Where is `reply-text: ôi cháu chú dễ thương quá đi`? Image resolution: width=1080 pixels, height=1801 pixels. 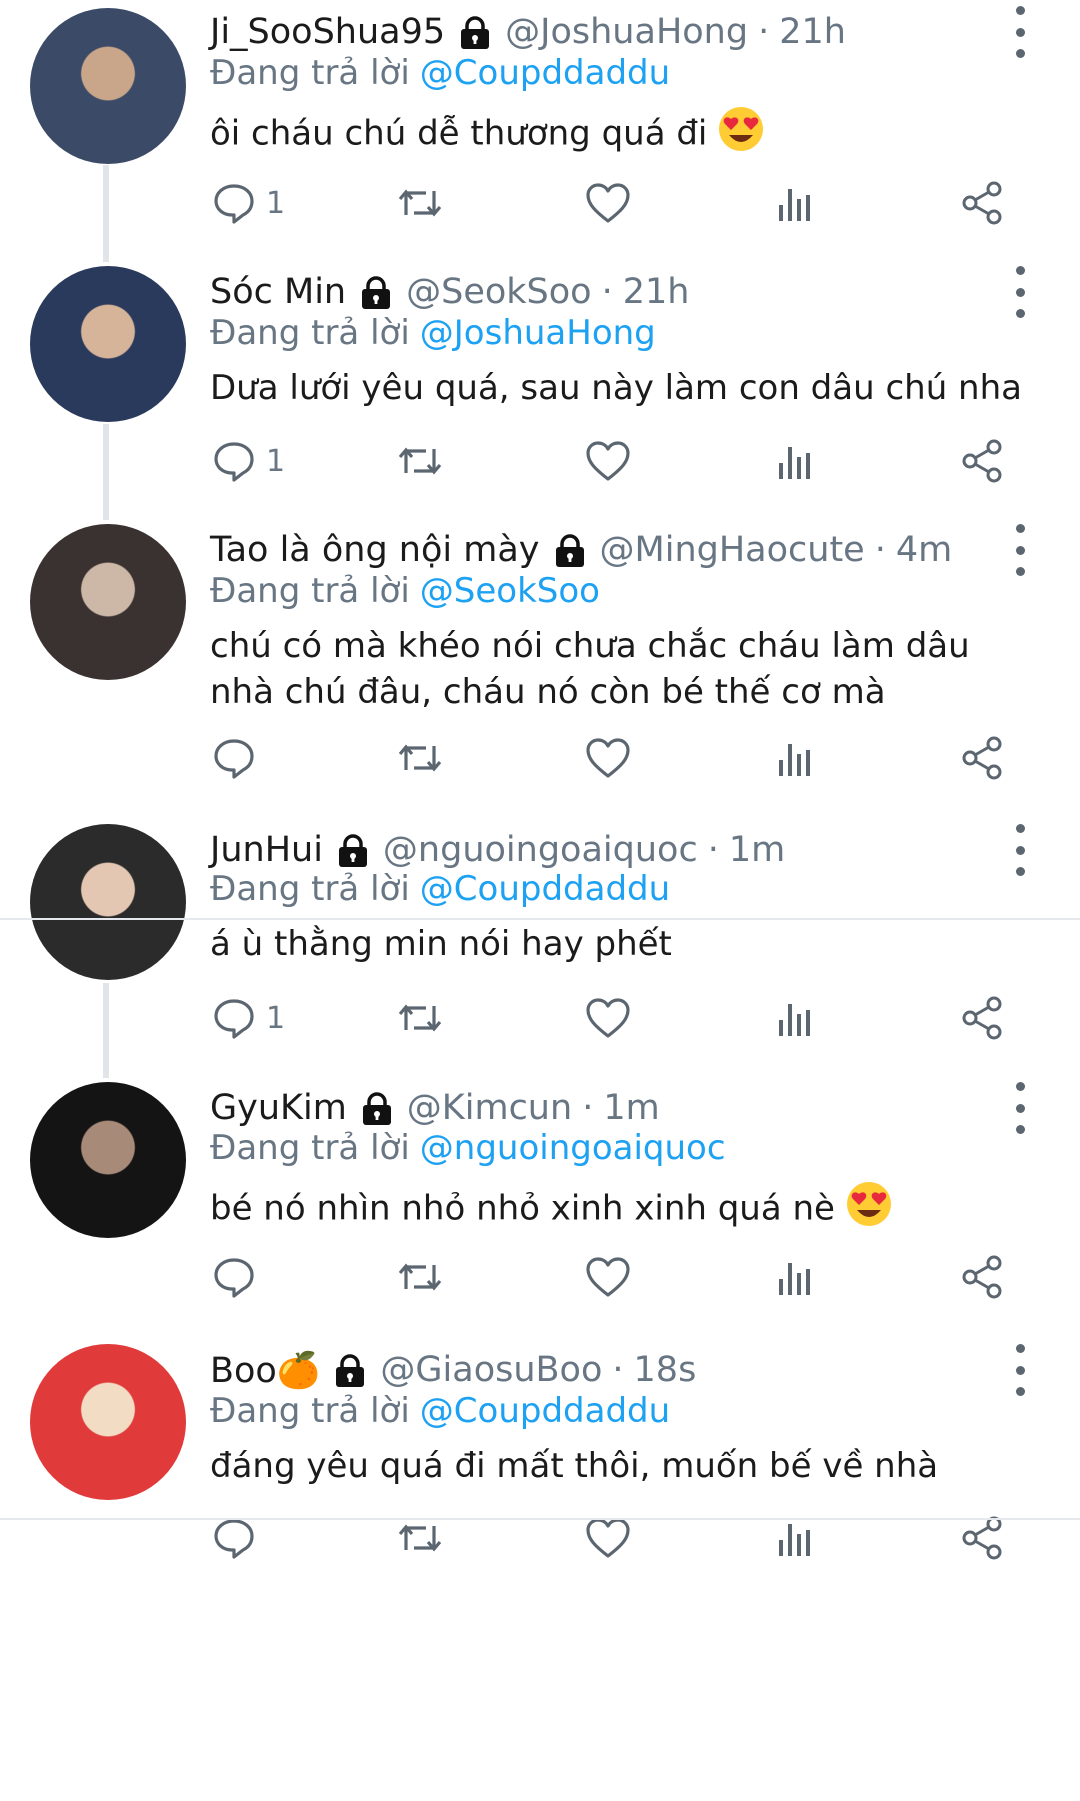 reply-text: ôi cháu chú dễ thương quá đi is located at coordinates (620, 135).